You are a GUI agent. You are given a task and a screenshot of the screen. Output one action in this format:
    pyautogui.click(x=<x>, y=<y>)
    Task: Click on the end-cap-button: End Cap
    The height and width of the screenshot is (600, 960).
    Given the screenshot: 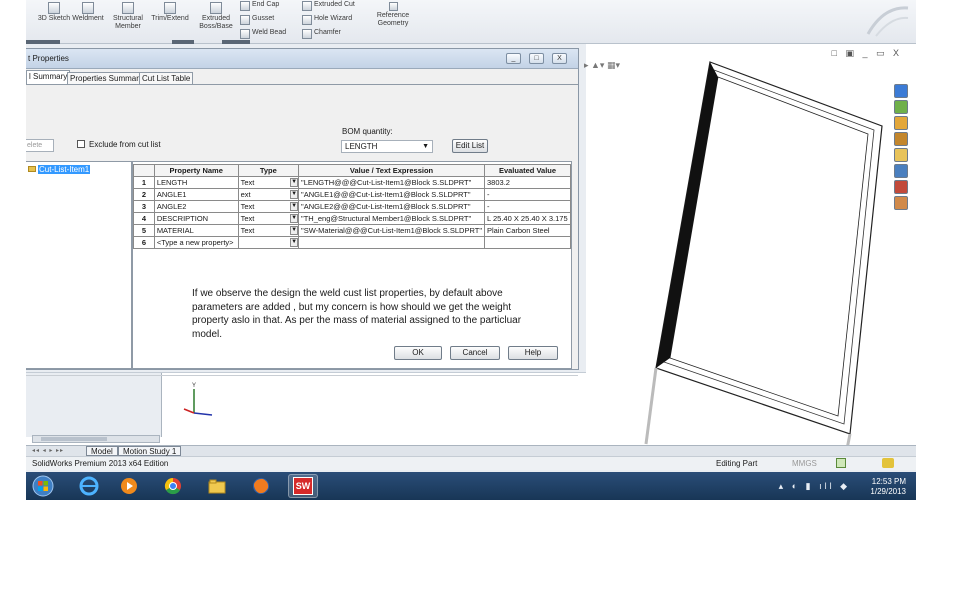 What is the action you would take?
    pyautogui.click(x=259, y=5)
    